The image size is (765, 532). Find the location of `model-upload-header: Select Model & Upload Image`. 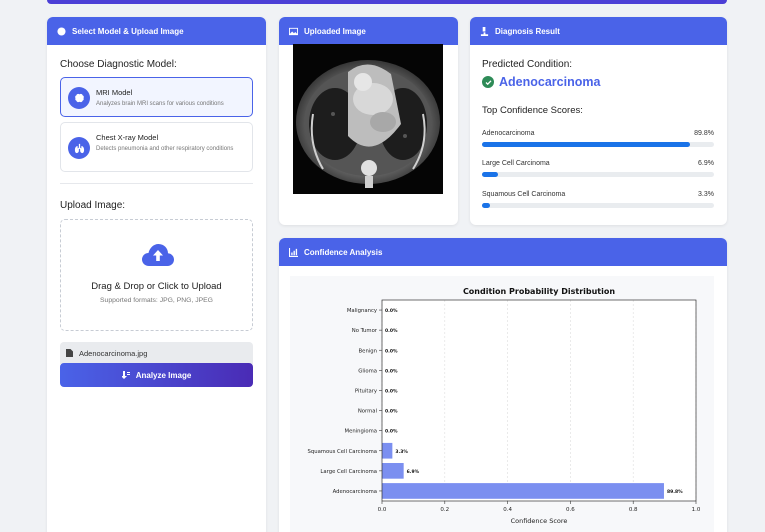

model-upload-header: Select Model & Upload Image is located at coordinates (156, 31).